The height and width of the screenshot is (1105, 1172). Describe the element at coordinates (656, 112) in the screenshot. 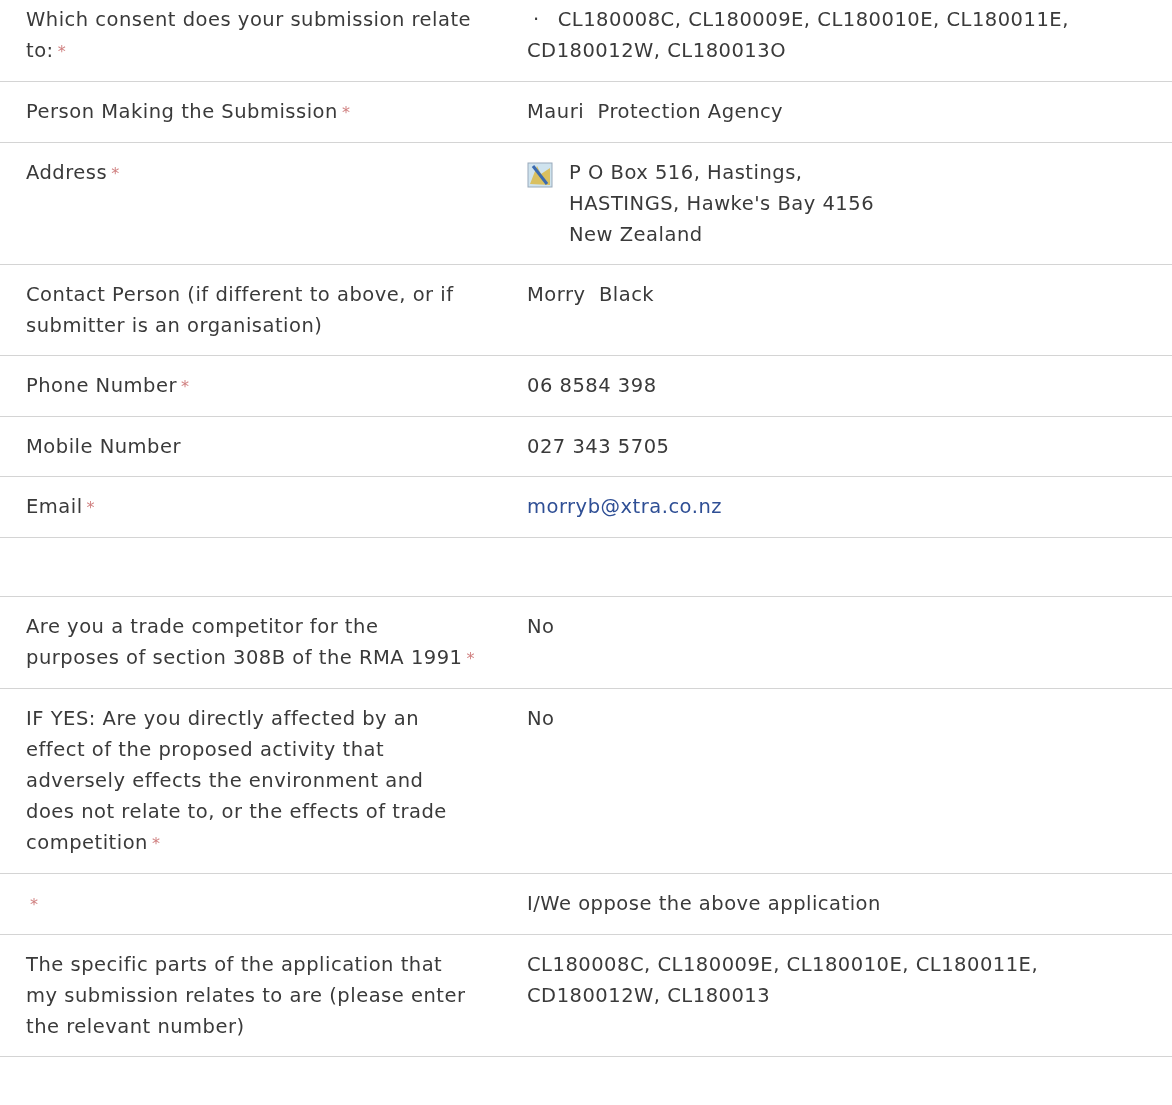

I see `field-value: Mauri Protection Agency` at that location.